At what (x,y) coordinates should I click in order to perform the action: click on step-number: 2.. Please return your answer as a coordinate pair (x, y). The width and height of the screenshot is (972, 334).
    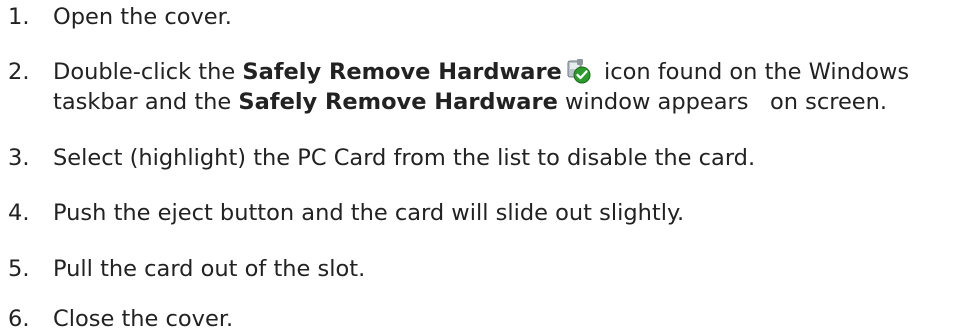
    Looking at the image, I should click on (19, 72).